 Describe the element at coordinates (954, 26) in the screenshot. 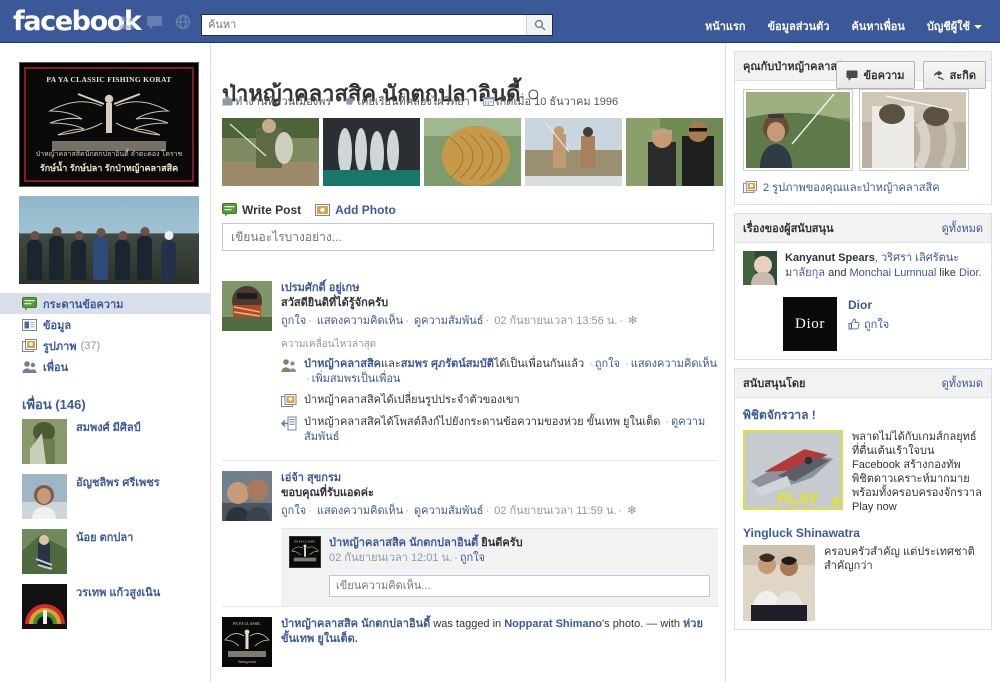

I see `nav-account: บัญชีผู้ใช้` at that location.